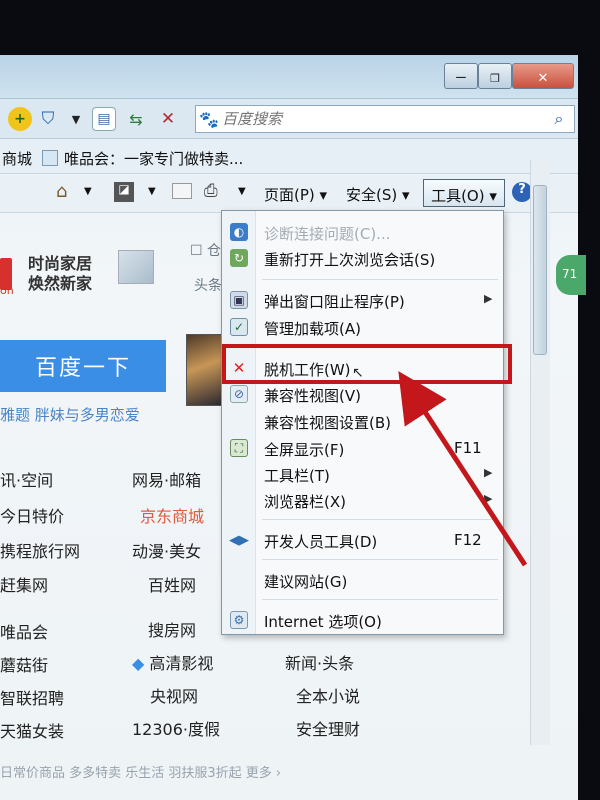 This screenshot has height=800, width=600. I want to click on site-link: 讯·空间, so click(26, 479).